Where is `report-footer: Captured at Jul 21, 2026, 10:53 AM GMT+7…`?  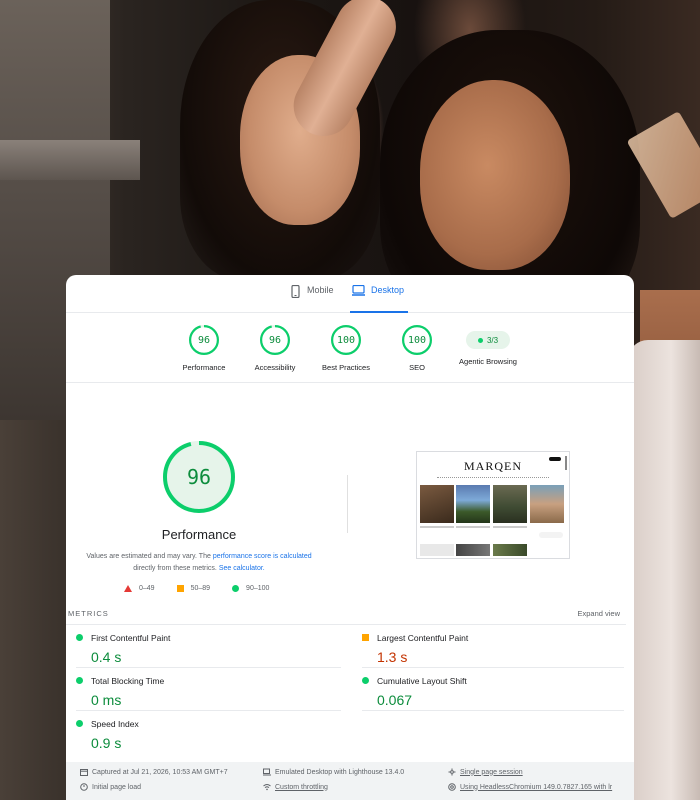 report-footer: Captured at Jul 21, 2026, 10:53 AM GMT+7… is located at coordinates (350, 781).